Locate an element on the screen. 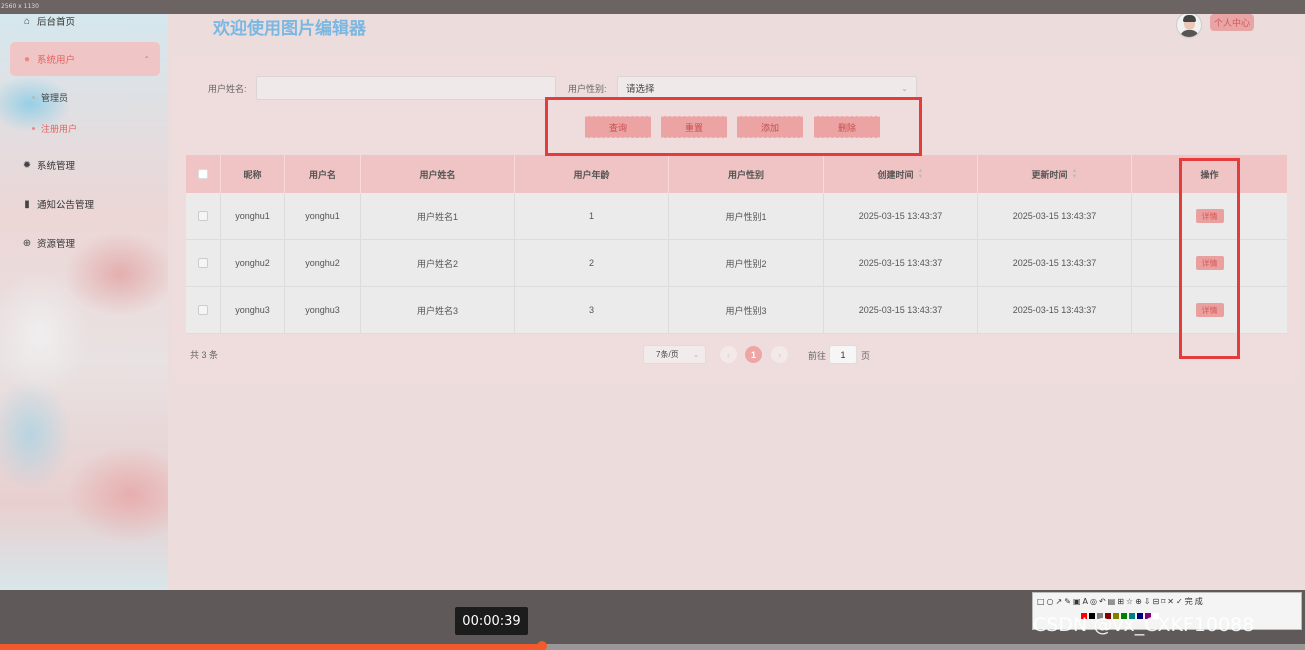 The width and height of the screenshot is (1305, 650). select-all-cell is located at coordinates (203, 174).